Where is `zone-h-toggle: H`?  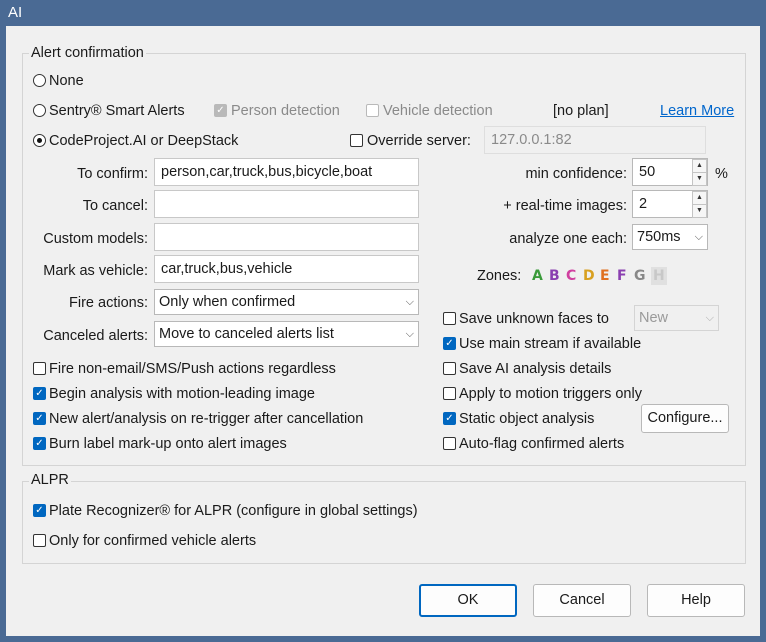
zone-h-toggle: H is located at coordinates (659, 276).